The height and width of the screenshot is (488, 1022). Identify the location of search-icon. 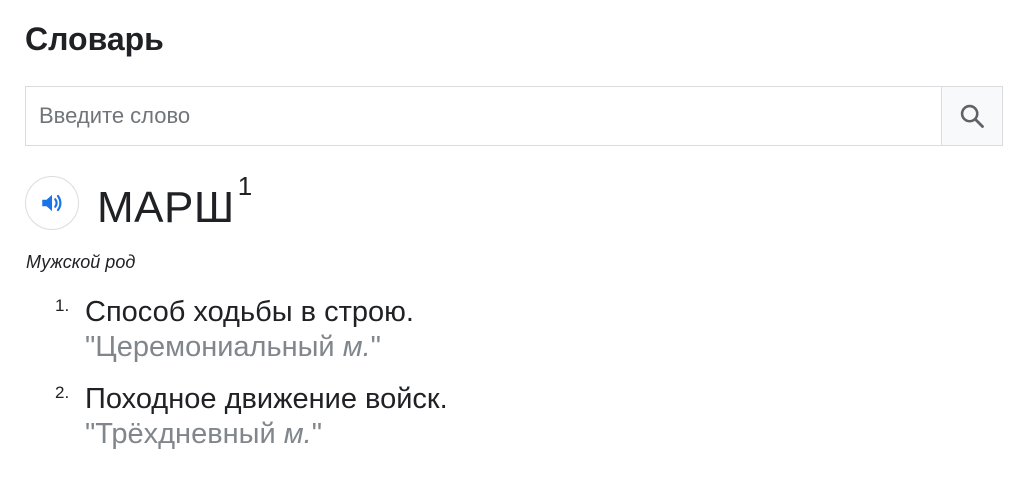
(972, 116).